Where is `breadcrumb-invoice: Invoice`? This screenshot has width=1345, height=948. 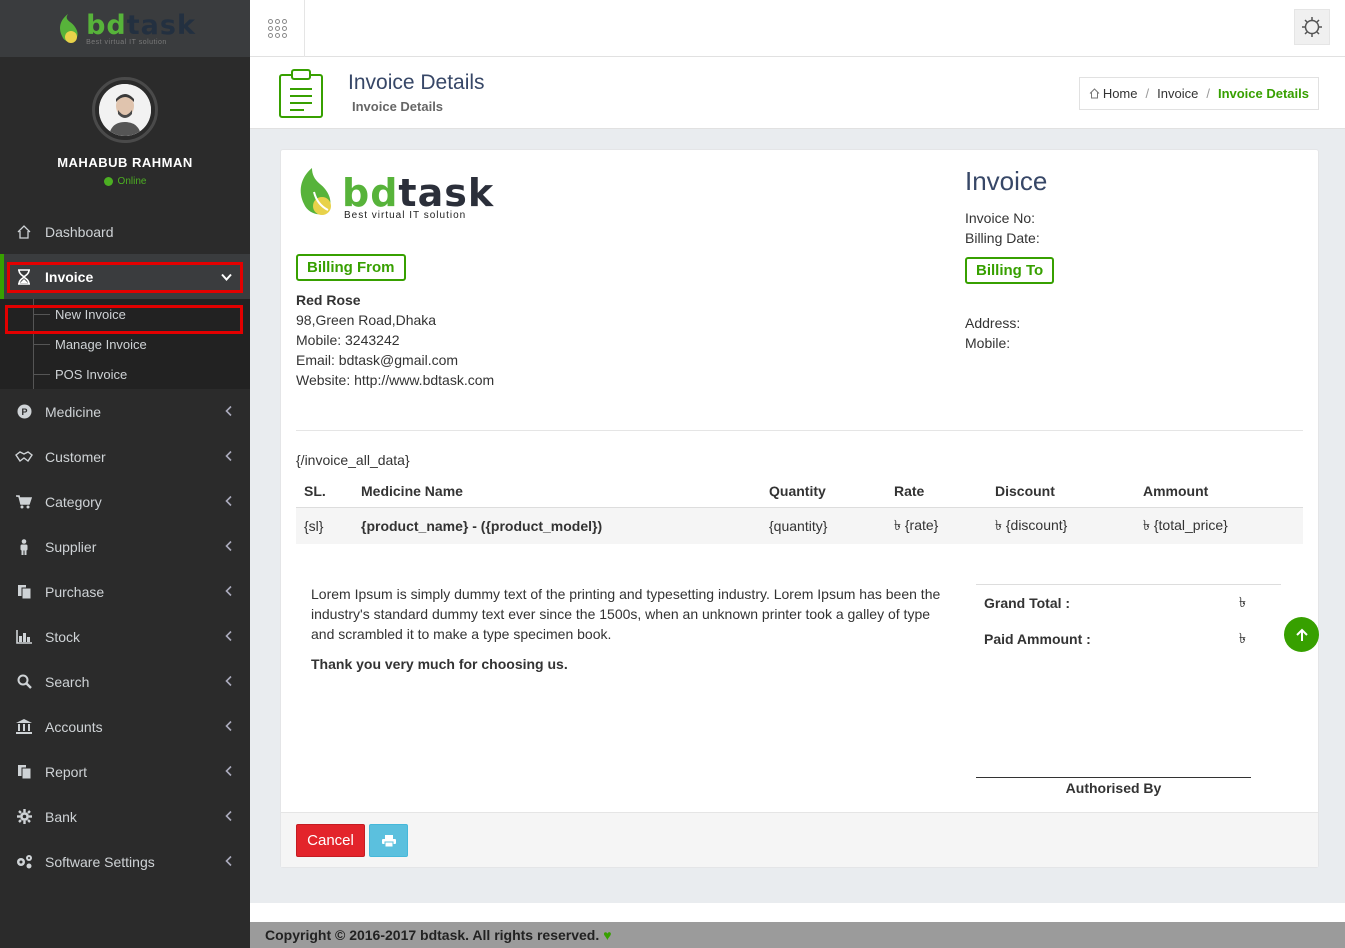 breadcrumb-invoice: Invoice is located at coordinates (1177, 93).